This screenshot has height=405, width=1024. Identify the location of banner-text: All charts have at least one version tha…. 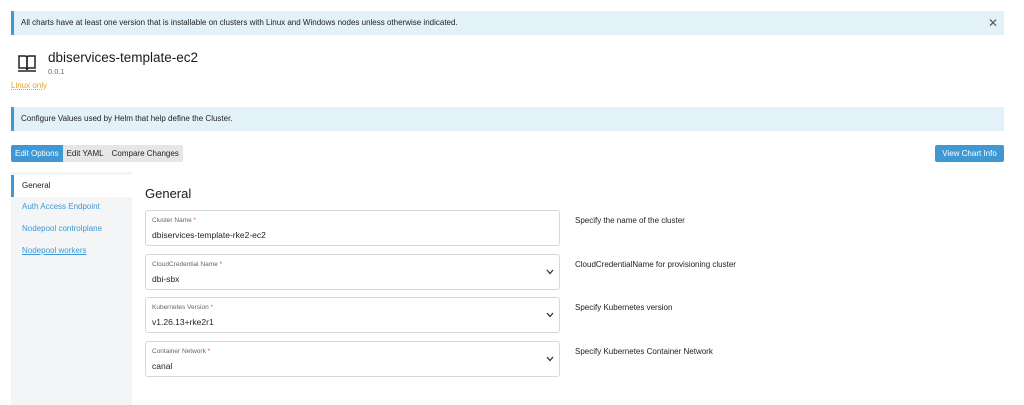
(239, 22).